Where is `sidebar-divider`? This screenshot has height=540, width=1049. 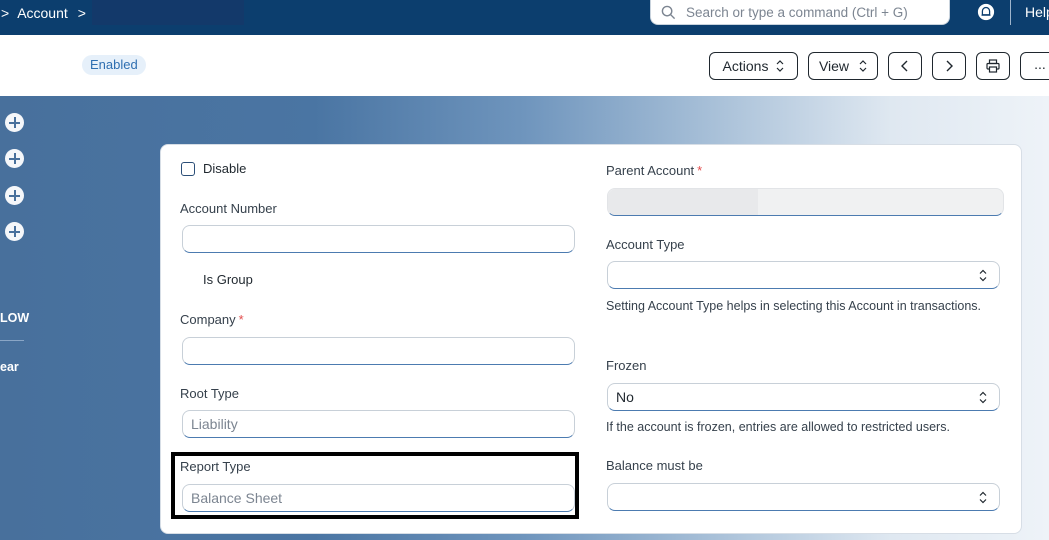 sidebar-divider is located at coordinates (12, 340).